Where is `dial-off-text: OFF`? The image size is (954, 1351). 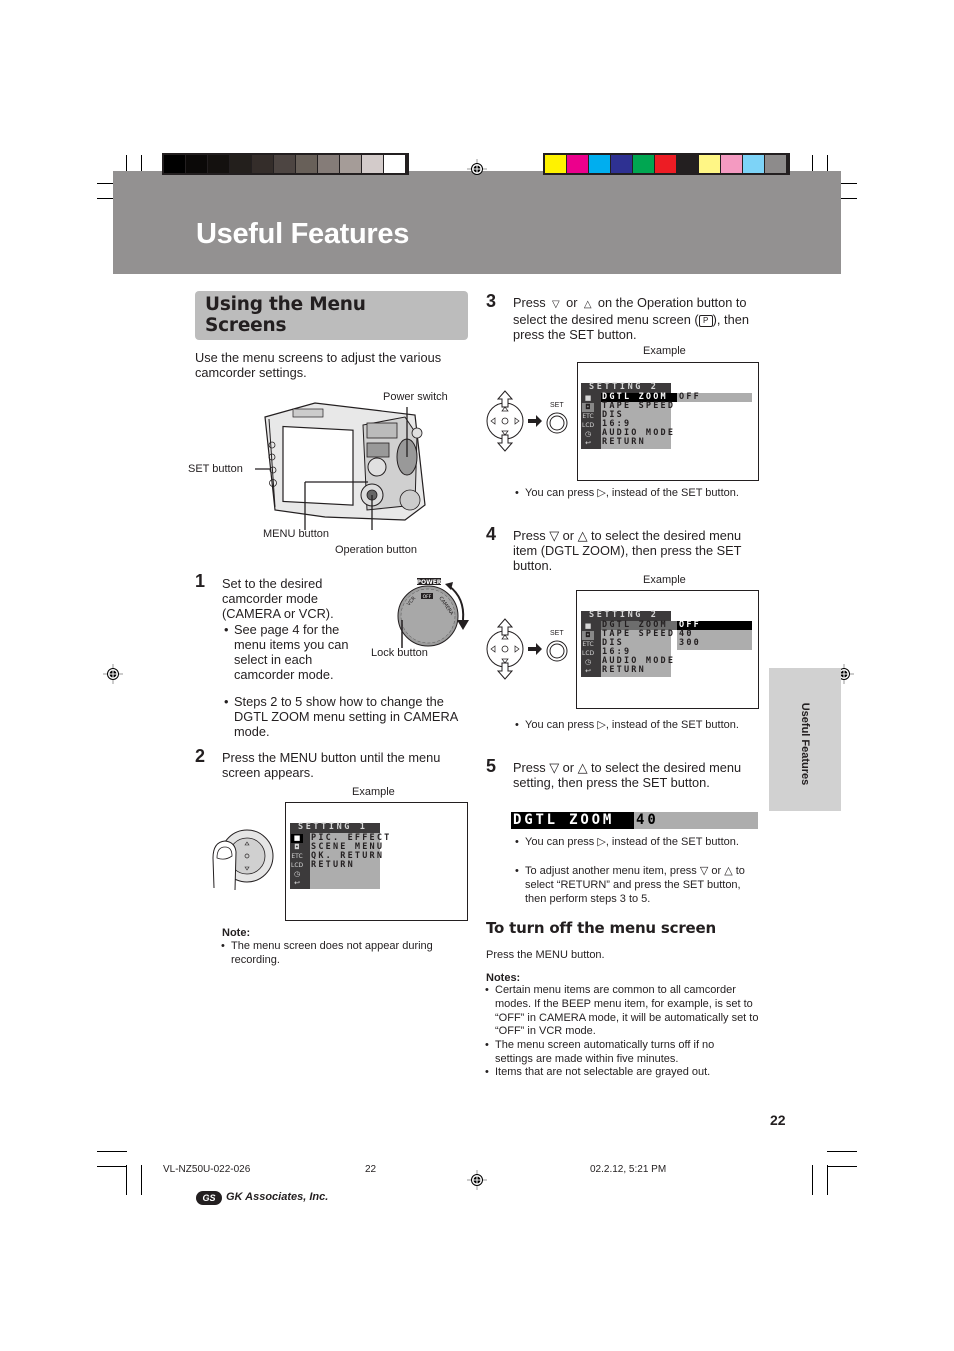 dial-off-text: OFF is located at coordinates (427, 597).